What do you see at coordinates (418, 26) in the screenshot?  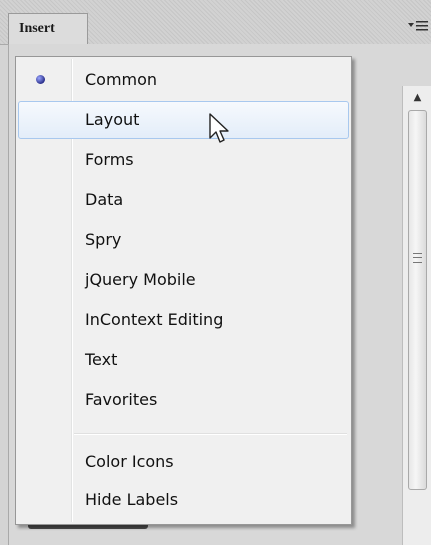 I see `panel-options-menu-icon` at bounding box center [418, 26].